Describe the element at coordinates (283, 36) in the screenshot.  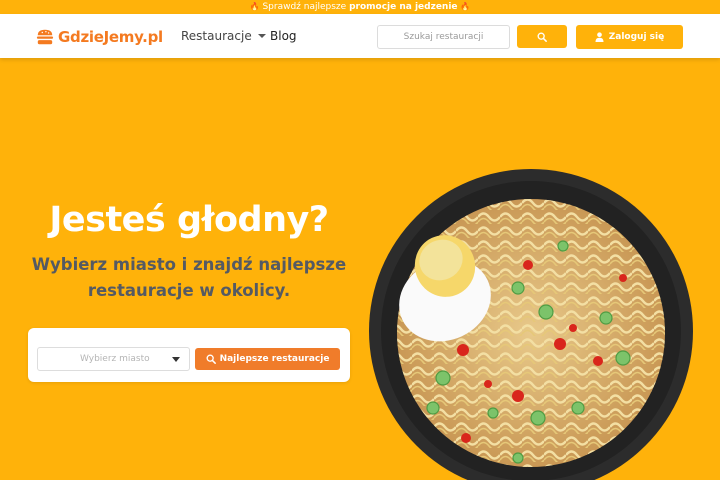
I see `nav-blog-link: Blog` at that location.